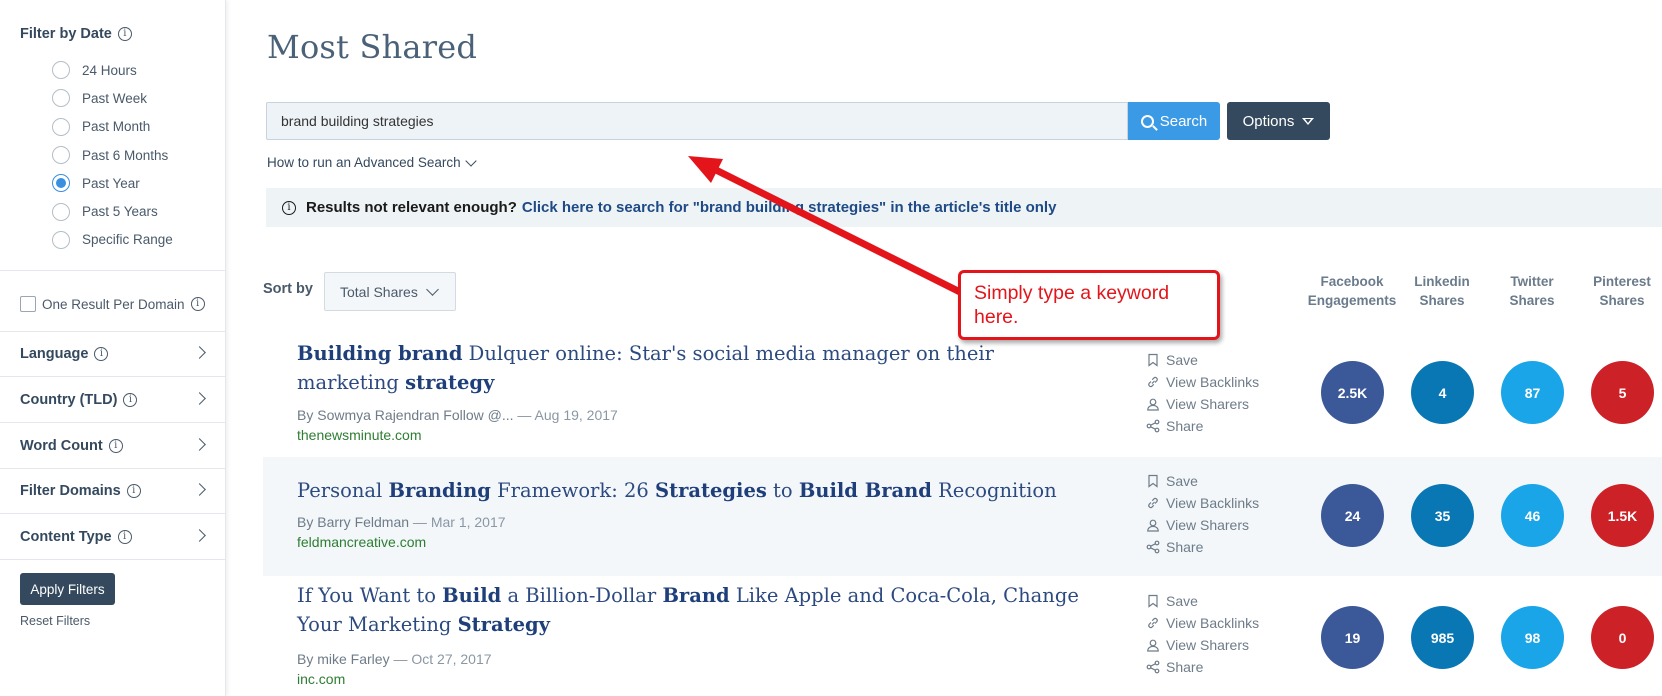 This screenshot has height=696, width=1662. What do you see at coordinates (343, 659) in the screenshot?
I see `result-author: By mike Farley` at bounding box center [343, 659].